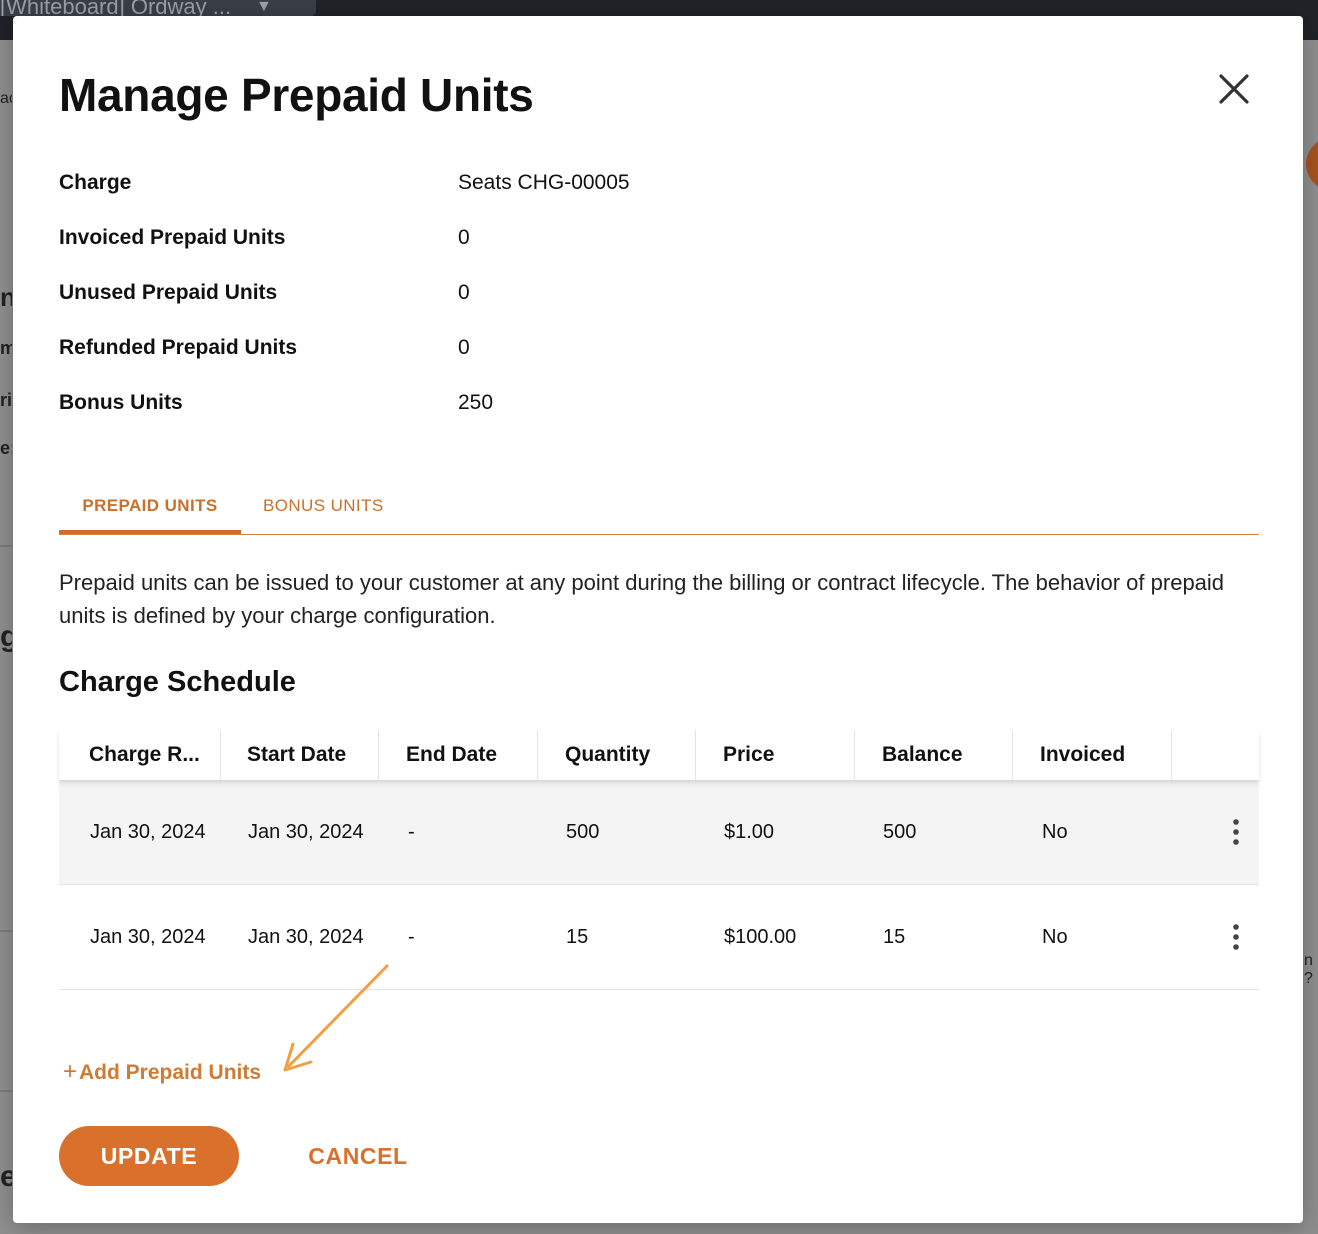 The image size is (1318, 1234). I want to click on cell-quantity: 500, so click(583, 832).